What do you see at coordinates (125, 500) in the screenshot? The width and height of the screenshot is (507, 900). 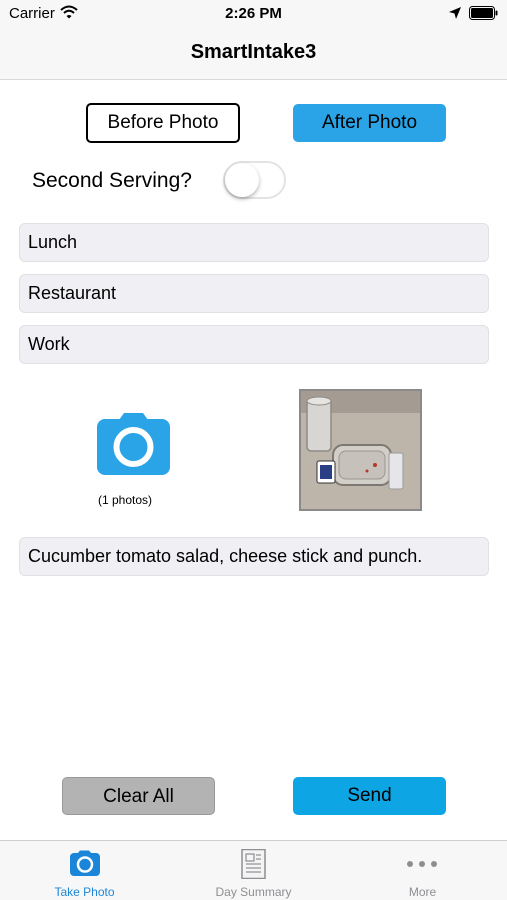 I see `photo-count-label: (1 photos)` at bounding box center [125, 500].